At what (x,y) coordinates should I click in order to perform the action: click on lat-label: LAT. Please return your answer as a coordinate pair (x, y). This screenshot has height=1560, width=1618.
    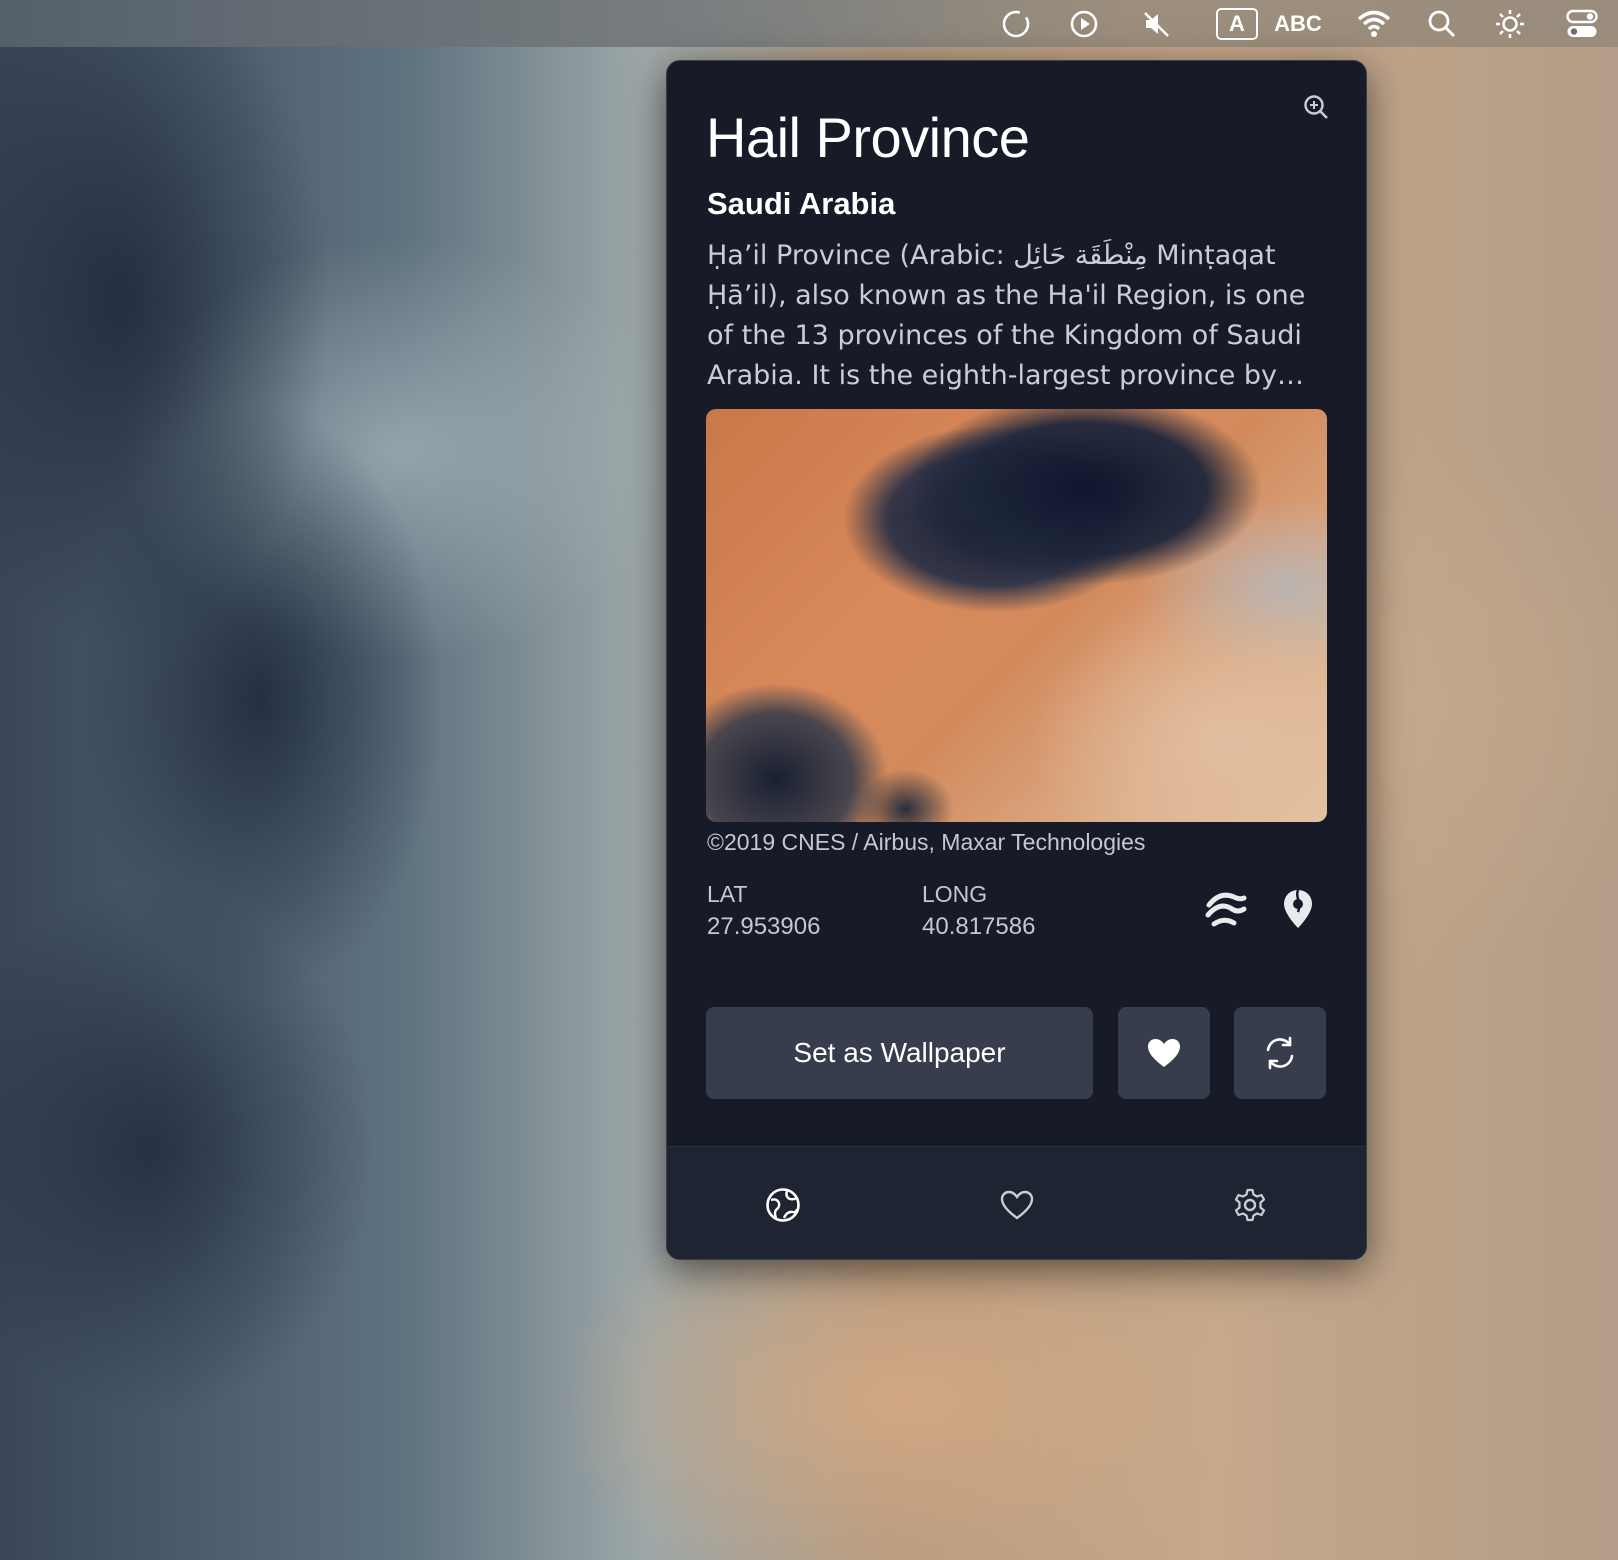
    Looking at the image, I should click on (727, 894).